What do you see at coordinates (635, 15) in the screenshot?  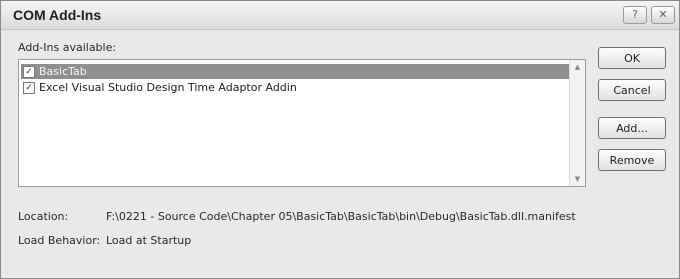 I see `help-button: ?` at bounding box center [635, 15].